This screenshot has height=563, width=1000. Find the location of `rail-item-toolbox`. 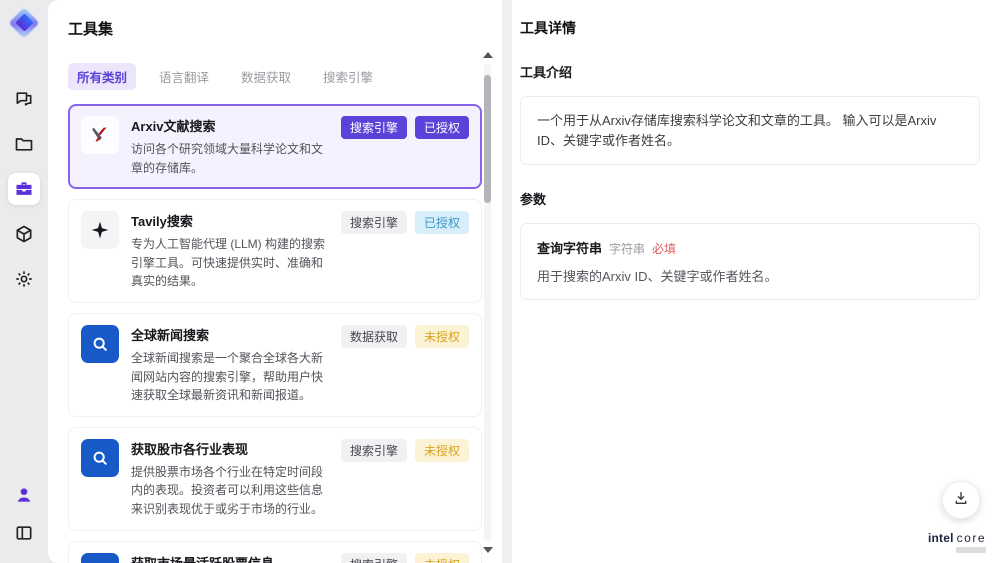

rail-item-toolbox is located at coordinates (24, 189).